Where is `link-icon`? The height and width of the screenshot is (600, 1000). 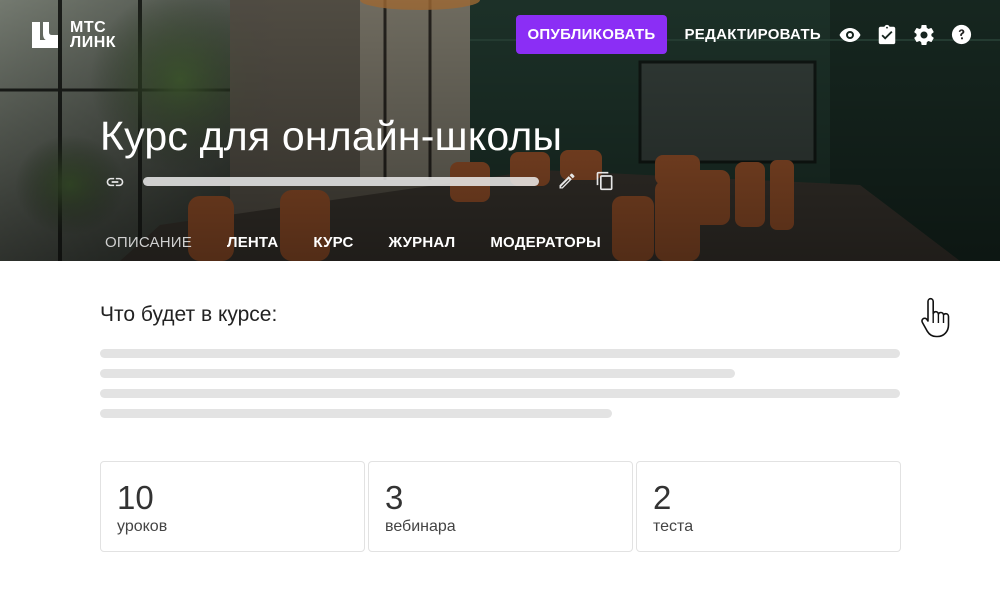
link-icon is located at coordinates (115, 182).